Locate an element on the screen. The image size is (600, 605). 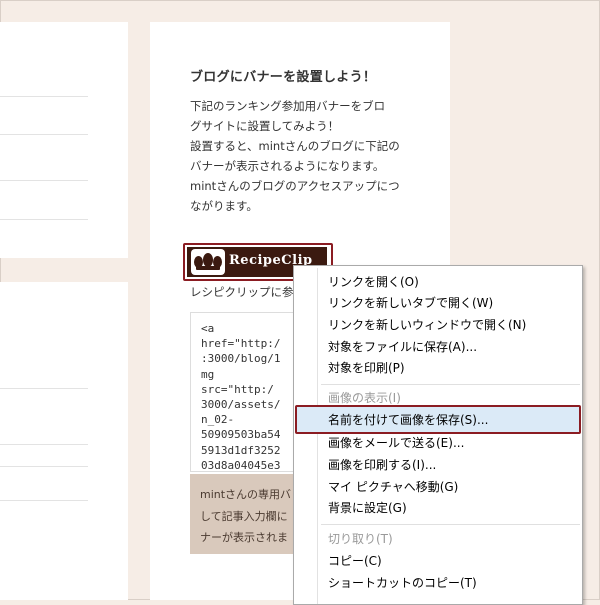
code-line: mg is located at coordinates (208, 374).